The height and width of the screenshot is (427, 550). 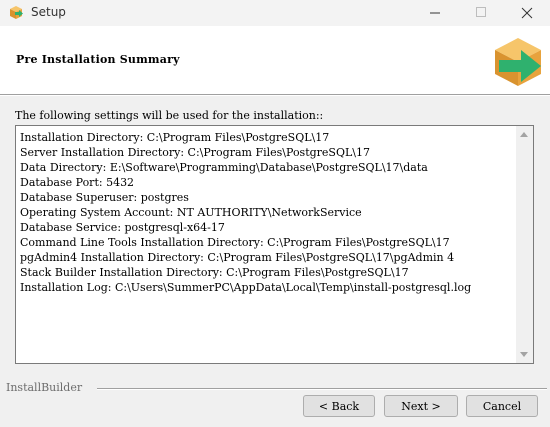 I want to click on minimize-button, so click(x=435, y=13).